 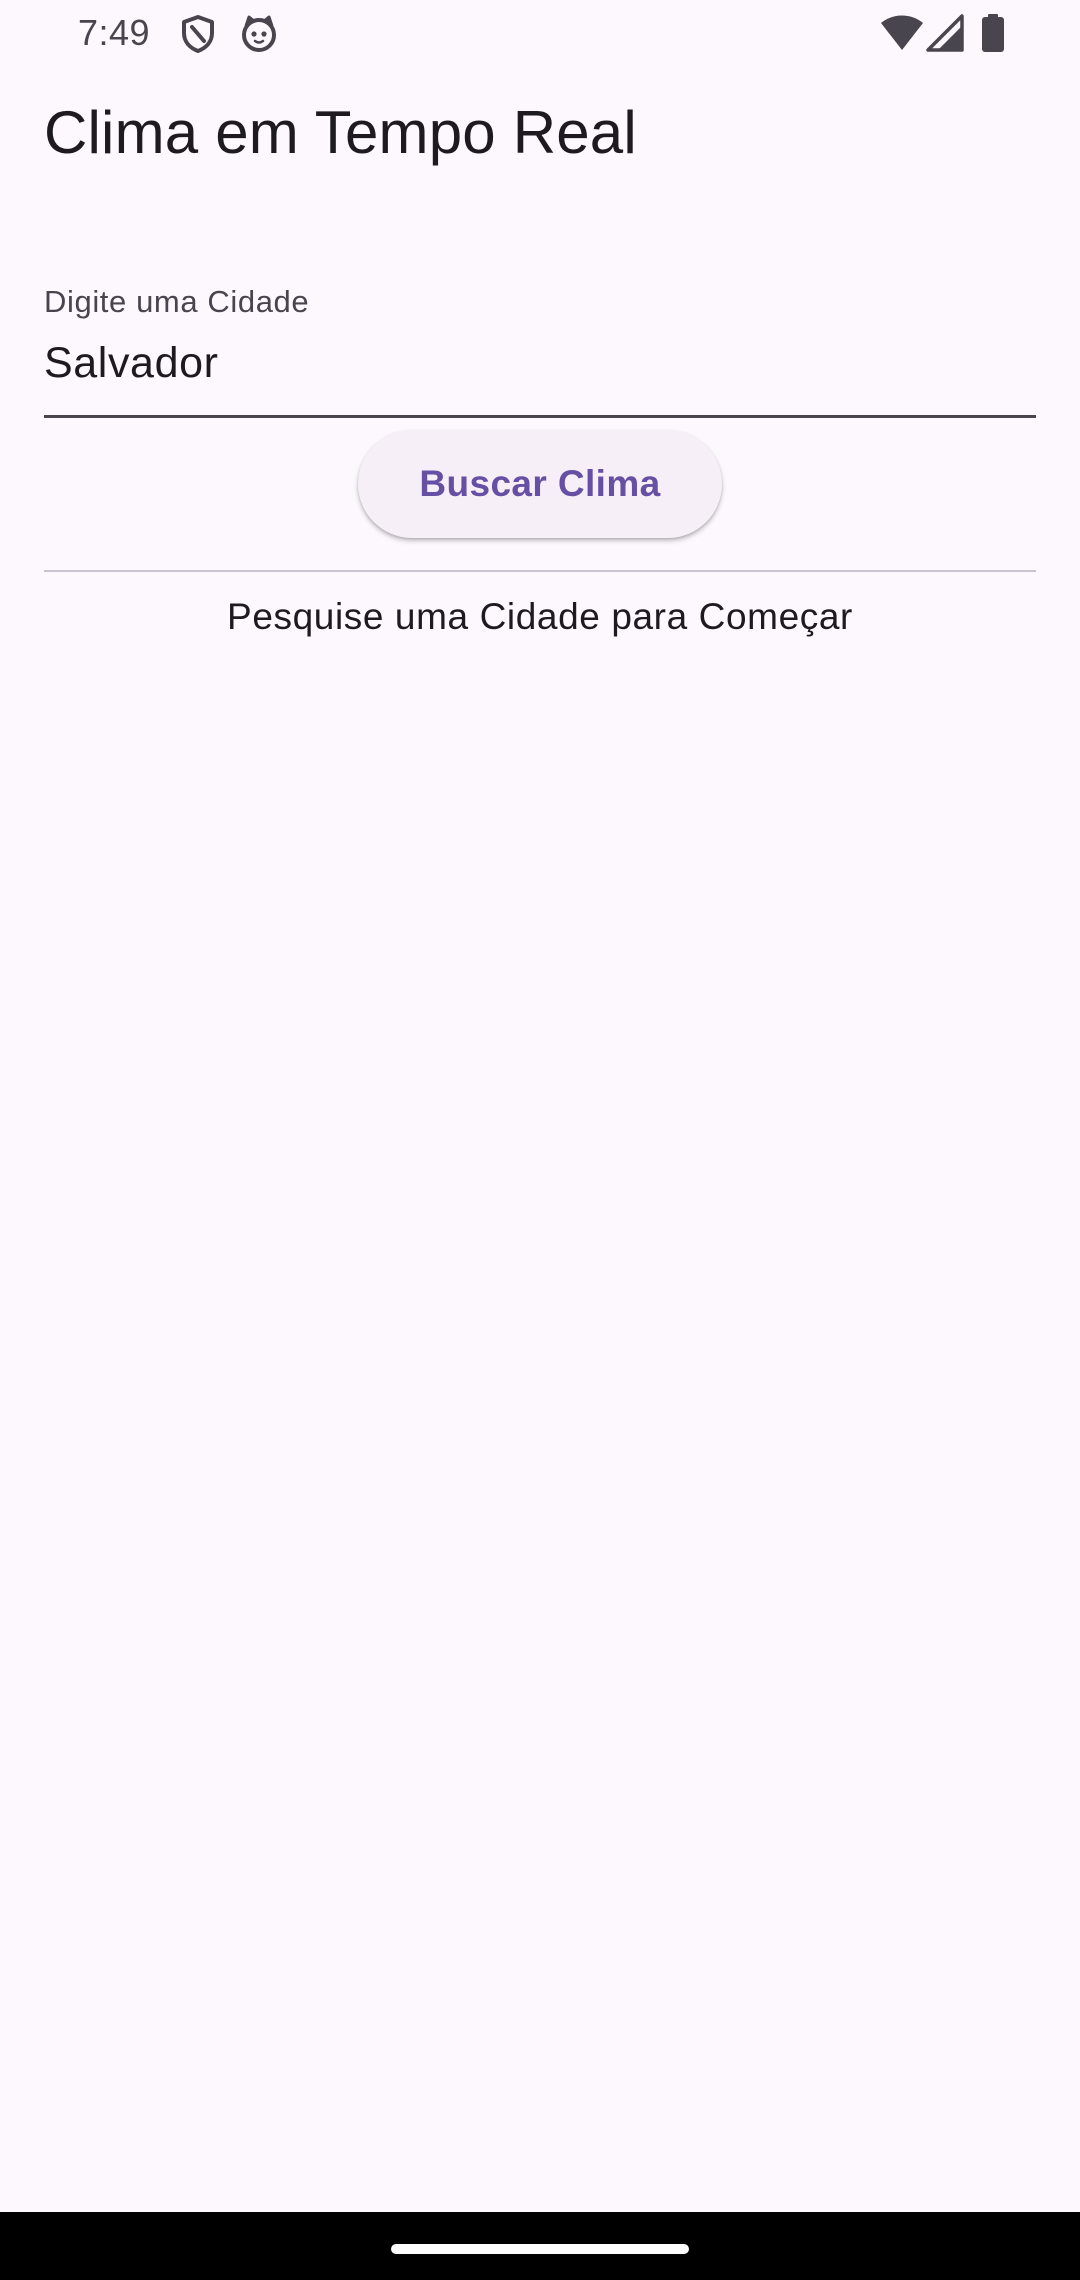 I want to click on city-field-label: Digite uma Cidade, so click(x=177, y=301).